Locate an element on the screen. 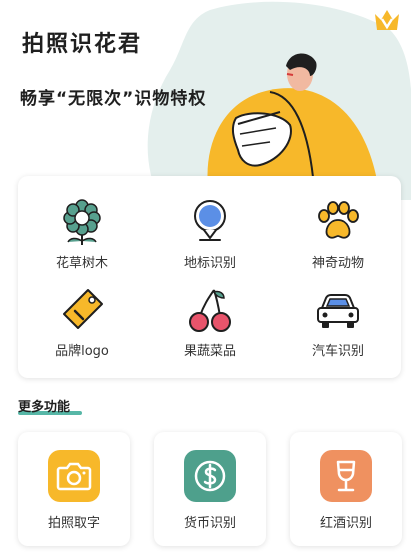 The image size is (411, 558). grid-item-plants: 花草树木 is located at coordinates (82, 237).